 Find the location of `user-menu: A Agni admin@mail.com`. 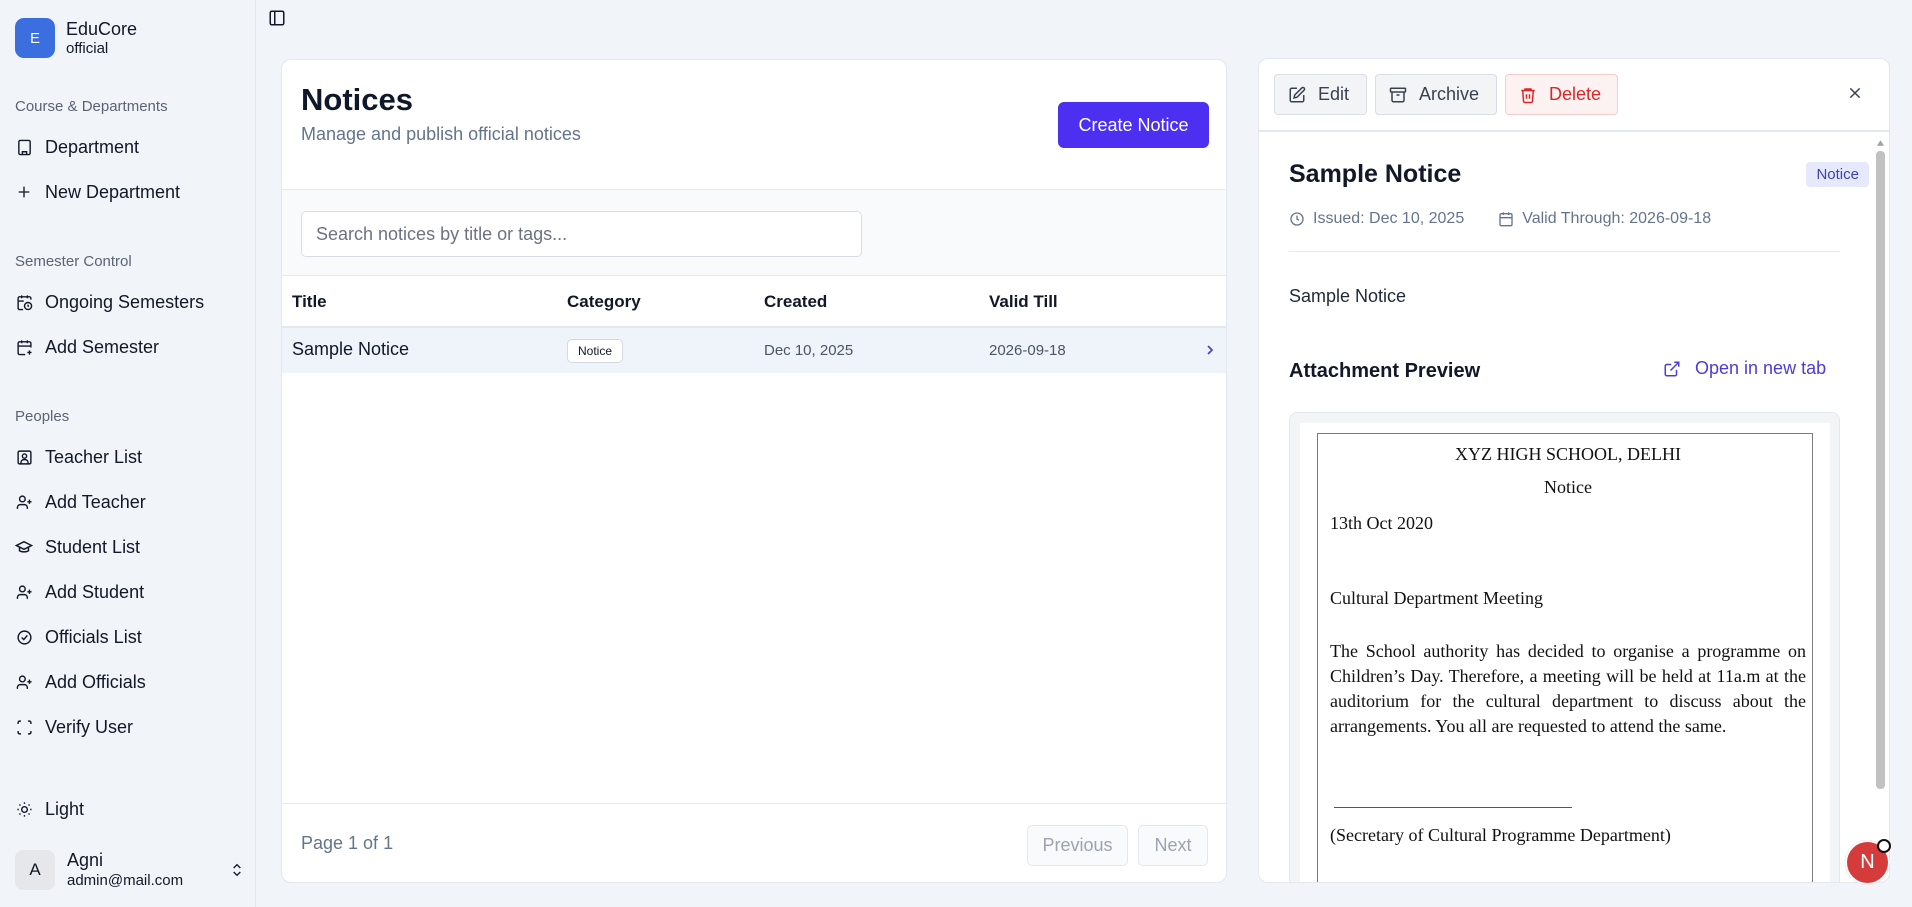

user-menu: A Agni admin@mail.com is located at coordinates (130, 870).